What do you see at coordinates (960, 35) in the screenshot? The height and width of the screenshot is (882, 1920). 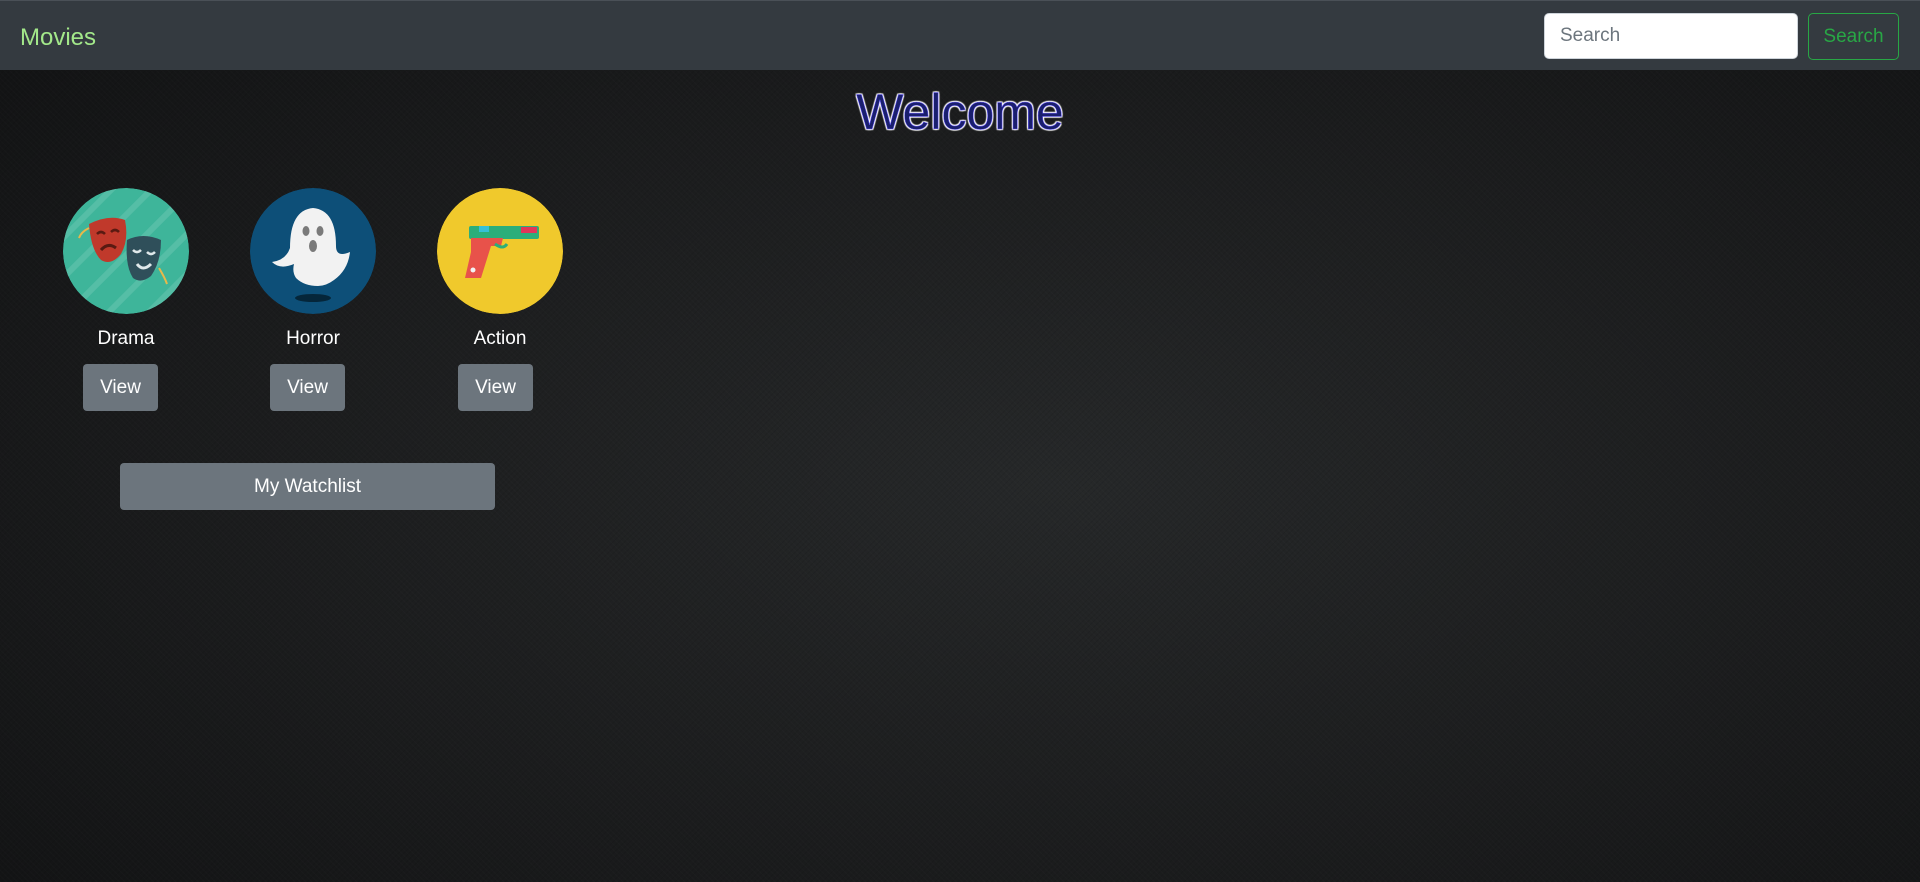 I see `top-navbar: Movies Search` at bounding box center [960, 35].